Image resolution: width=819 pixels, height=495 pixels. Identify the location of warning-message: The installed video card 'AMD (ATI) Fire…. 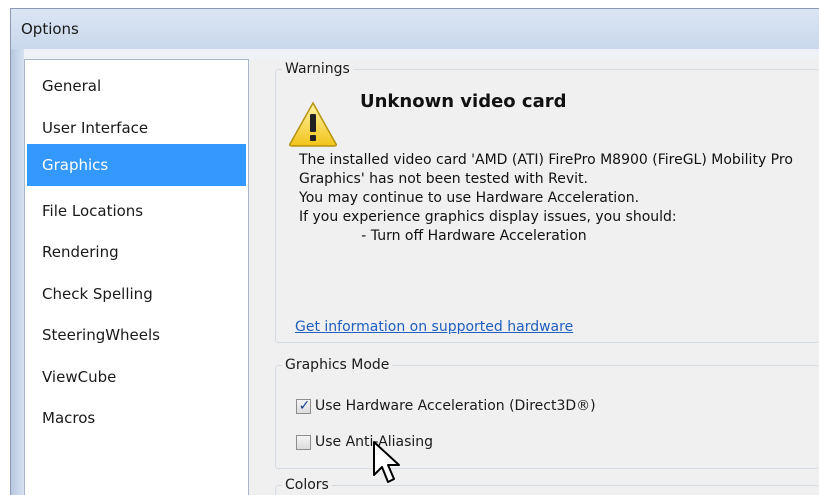
(546, 198).